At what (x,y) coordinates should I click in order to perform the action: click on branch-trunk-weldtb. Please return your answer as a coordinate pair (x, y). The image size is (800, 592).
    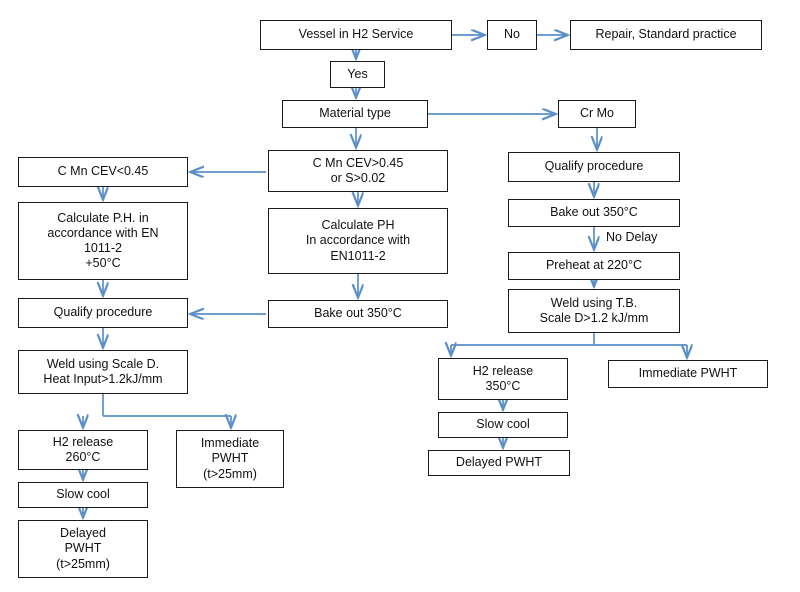
    Looking at the image, I should click on (569, 339).